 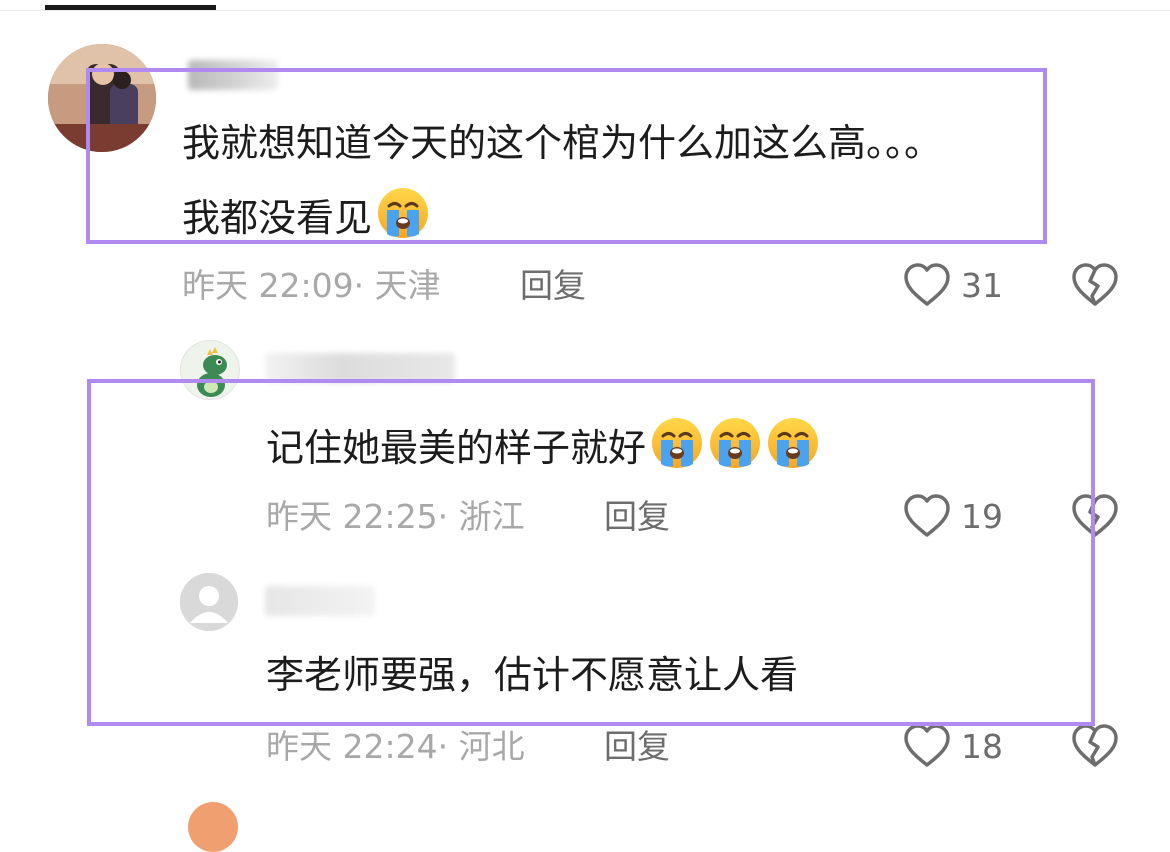 I want to click on like-count: 18, so click(x=982, y=746).